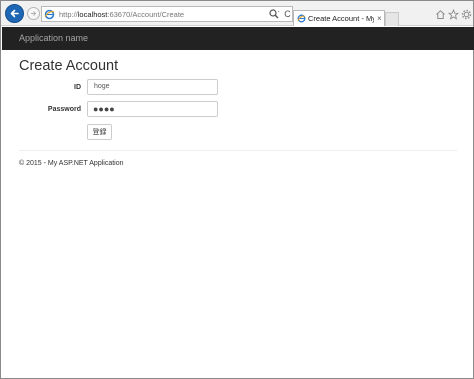 The width and height of the screenshot is (474, 379). Describe the element at coordinates (466, 14) in the screenshot. I see `gear-icon` at that location.